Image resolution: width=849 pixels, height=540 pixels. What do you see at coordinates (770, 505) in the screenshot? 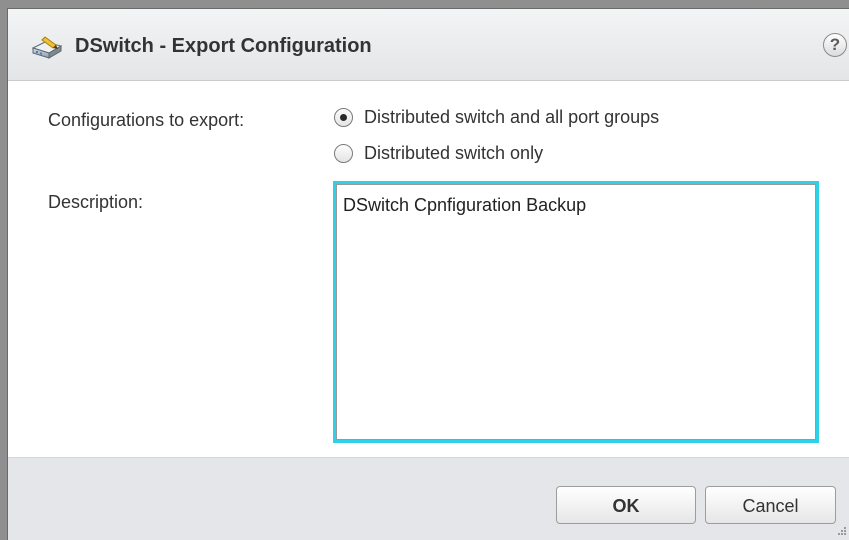
I see `cancel-button: Cancel` at bounding box center [770, 505].